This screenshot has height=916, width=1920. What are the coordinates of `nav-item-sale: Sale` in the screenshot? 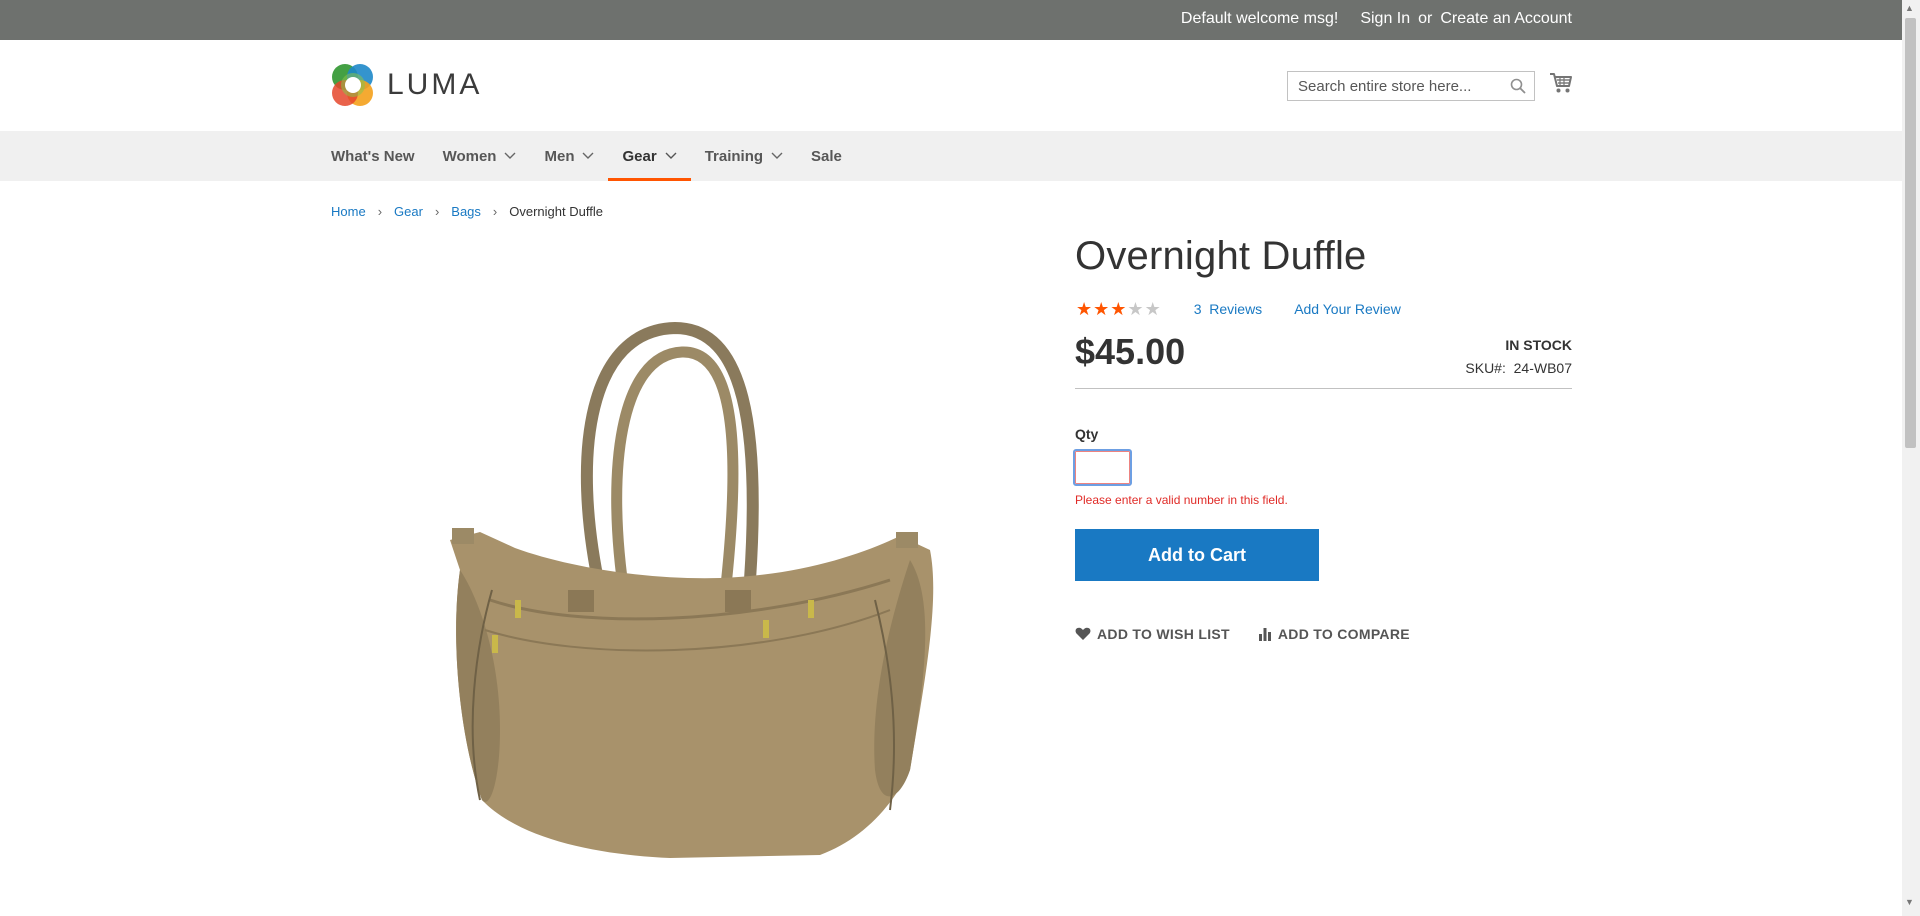 It's located at (826, 156).